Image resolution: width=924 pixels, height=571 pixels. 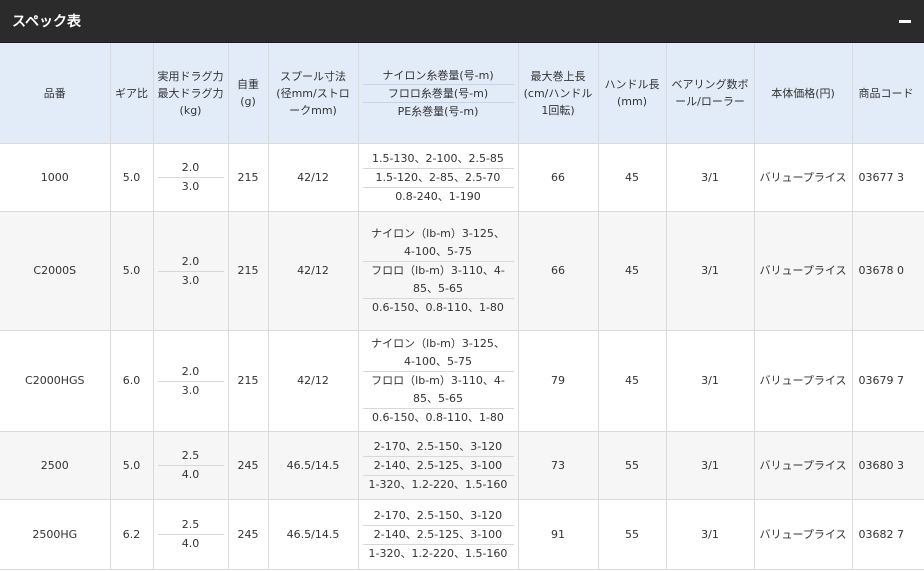 What do you see at coordinates (888, 271) in the screenshot?
I see `cell-code: 03678 0` at bounding box center [888, 271].